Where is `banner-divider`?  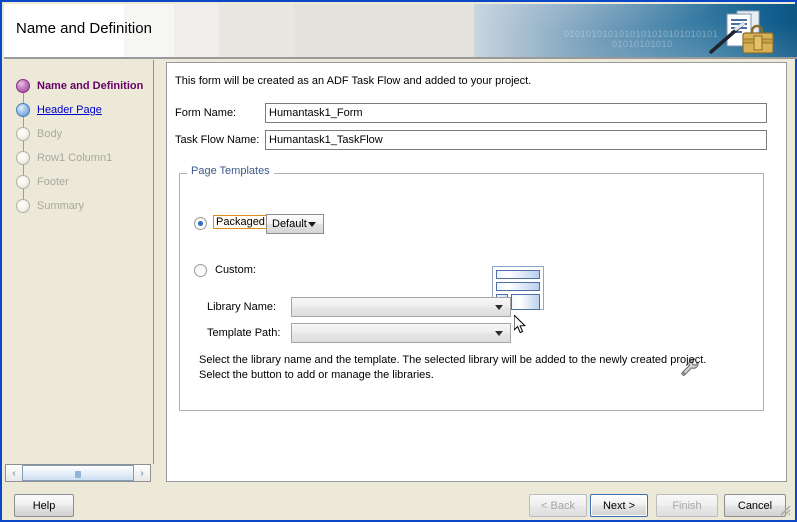
banner-divider is located at coordinates (400, 58).